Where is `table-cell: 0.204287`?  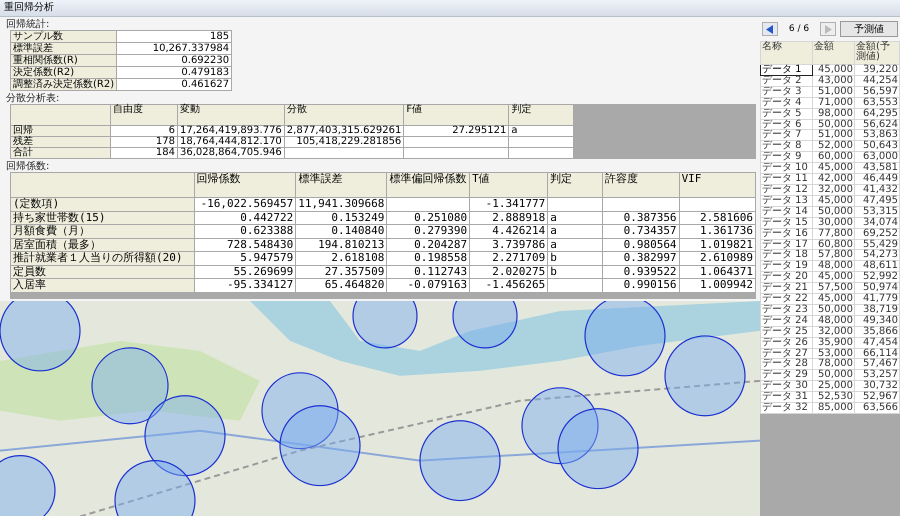 table-cell: 0.204287 is located at coordinates (428, 245).